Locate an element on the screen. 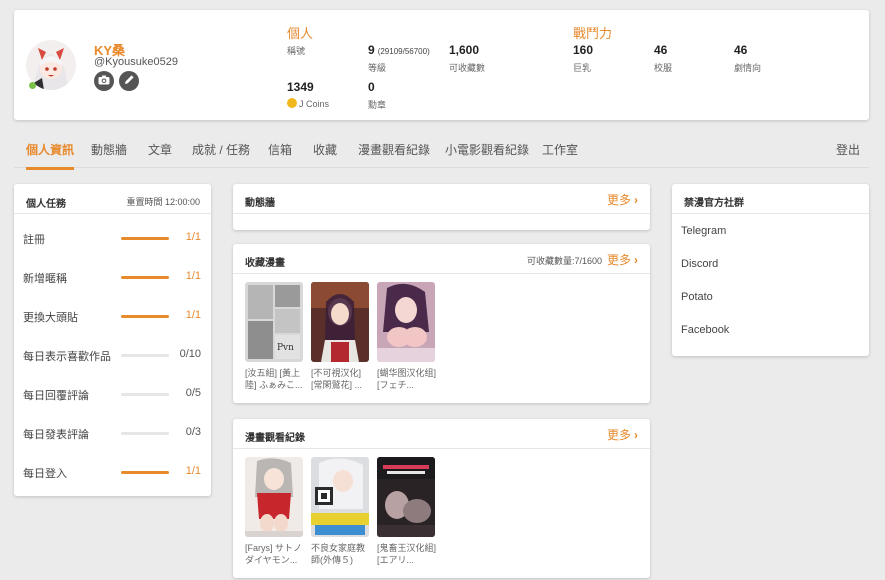 This screenshot has width=885, height=580. coin-icon is located at coordinates (292, 103).